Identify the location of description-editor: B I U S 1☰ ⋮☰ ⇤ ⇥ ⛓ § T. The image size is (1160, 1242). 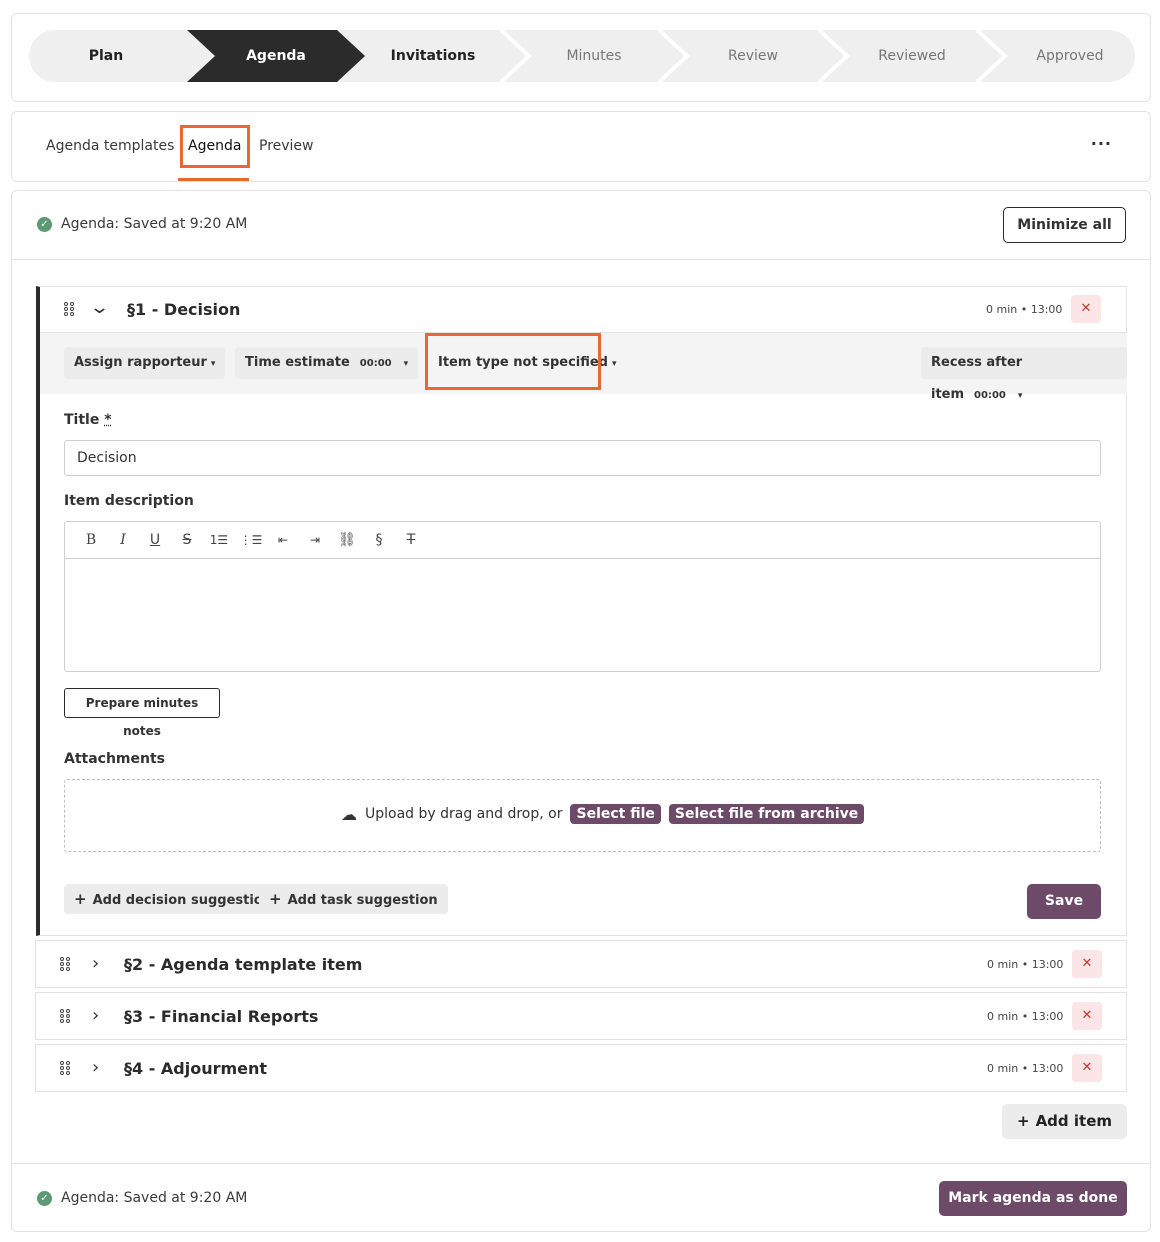
(582, 596).